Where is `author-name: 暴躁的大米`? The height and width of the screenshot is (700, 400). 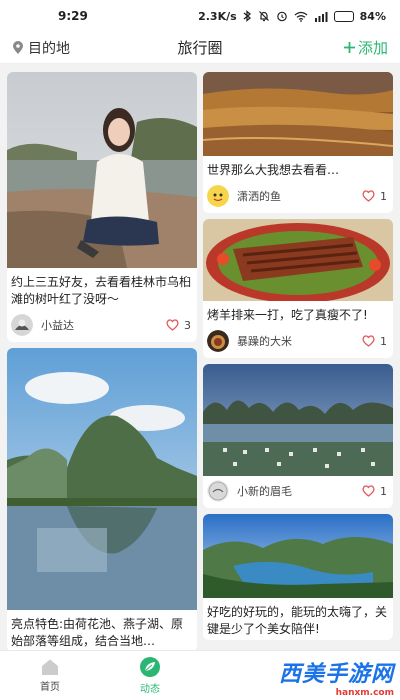 author-name: 暴躁的大米 is located at coordinates (264, 341).